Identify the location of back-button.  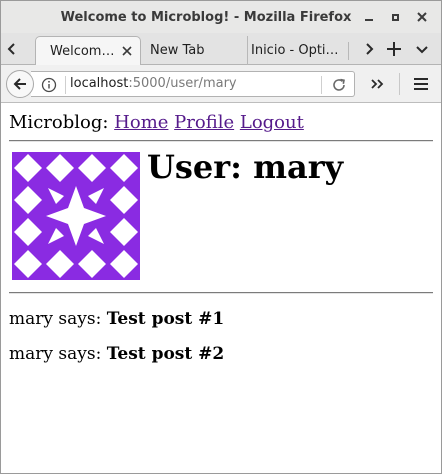
(20, 84).